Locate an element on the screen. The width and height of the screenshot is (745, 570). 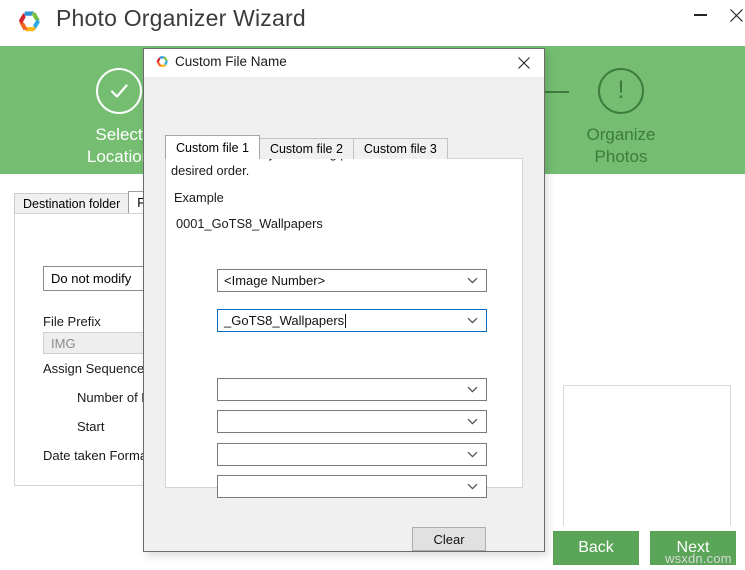
example-label: Example is located at coordinates (199, 197).